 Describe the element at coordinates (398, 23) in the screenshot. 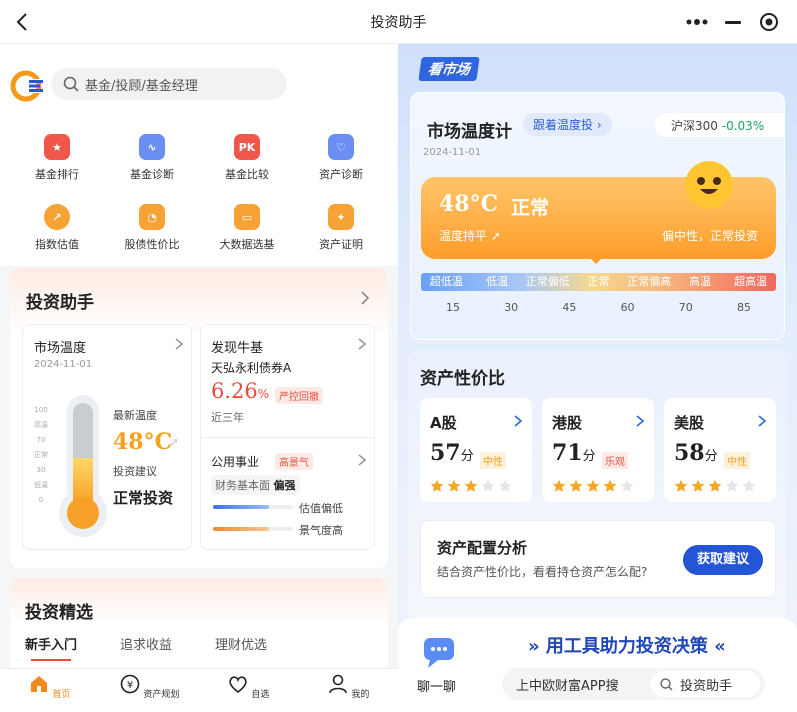

I see `page-title: 投资助手` at that location.